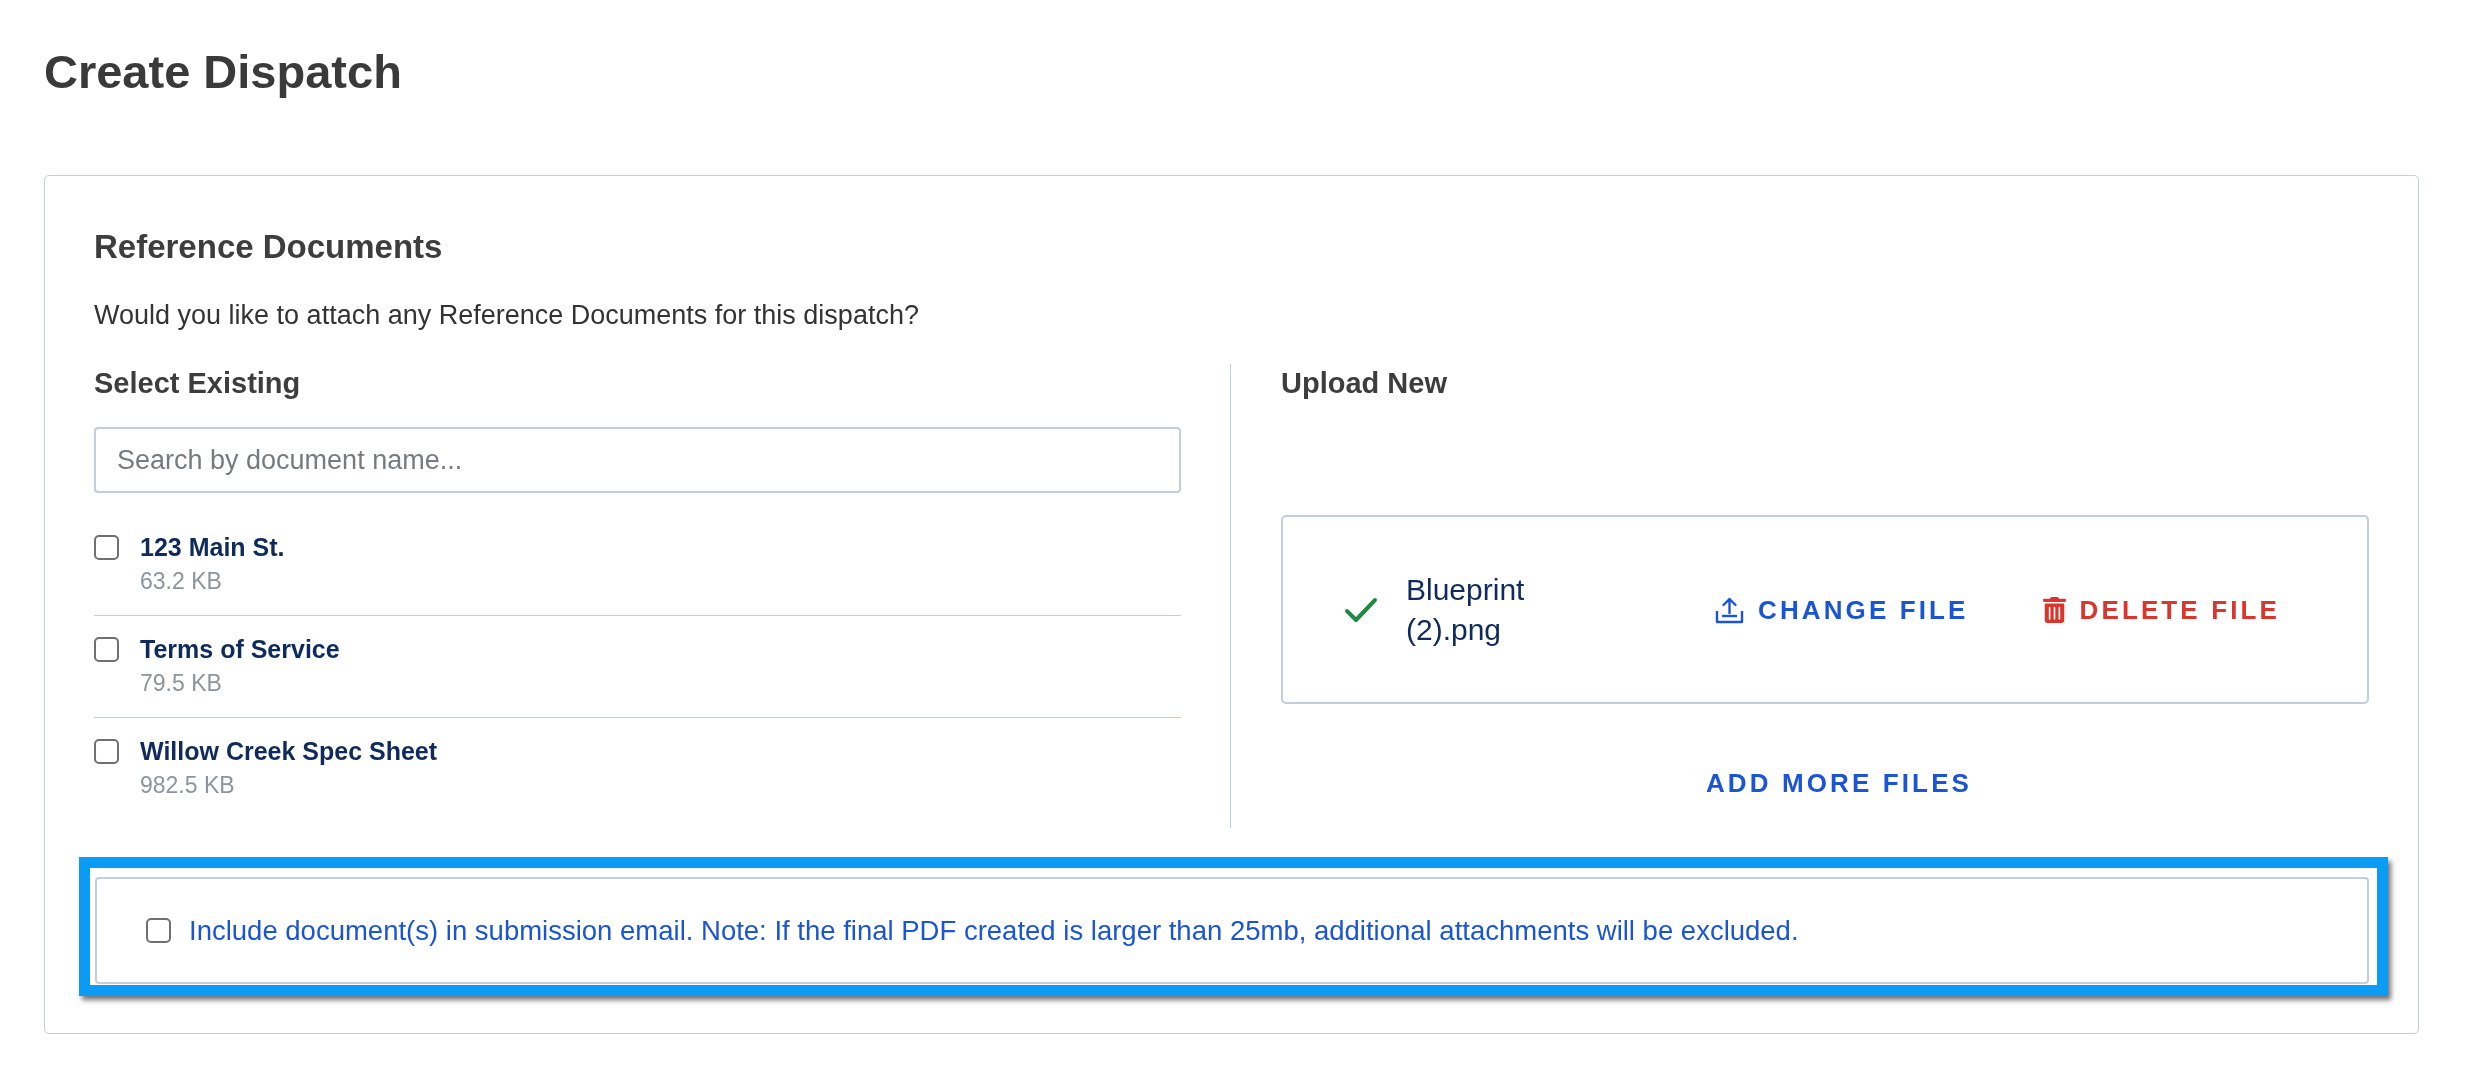 The height and width of the screenshot is (1080, 2470). Describe the element at coordinates (1364, 383) in the screenshot. I see `column-heading: Upload New` at that location.